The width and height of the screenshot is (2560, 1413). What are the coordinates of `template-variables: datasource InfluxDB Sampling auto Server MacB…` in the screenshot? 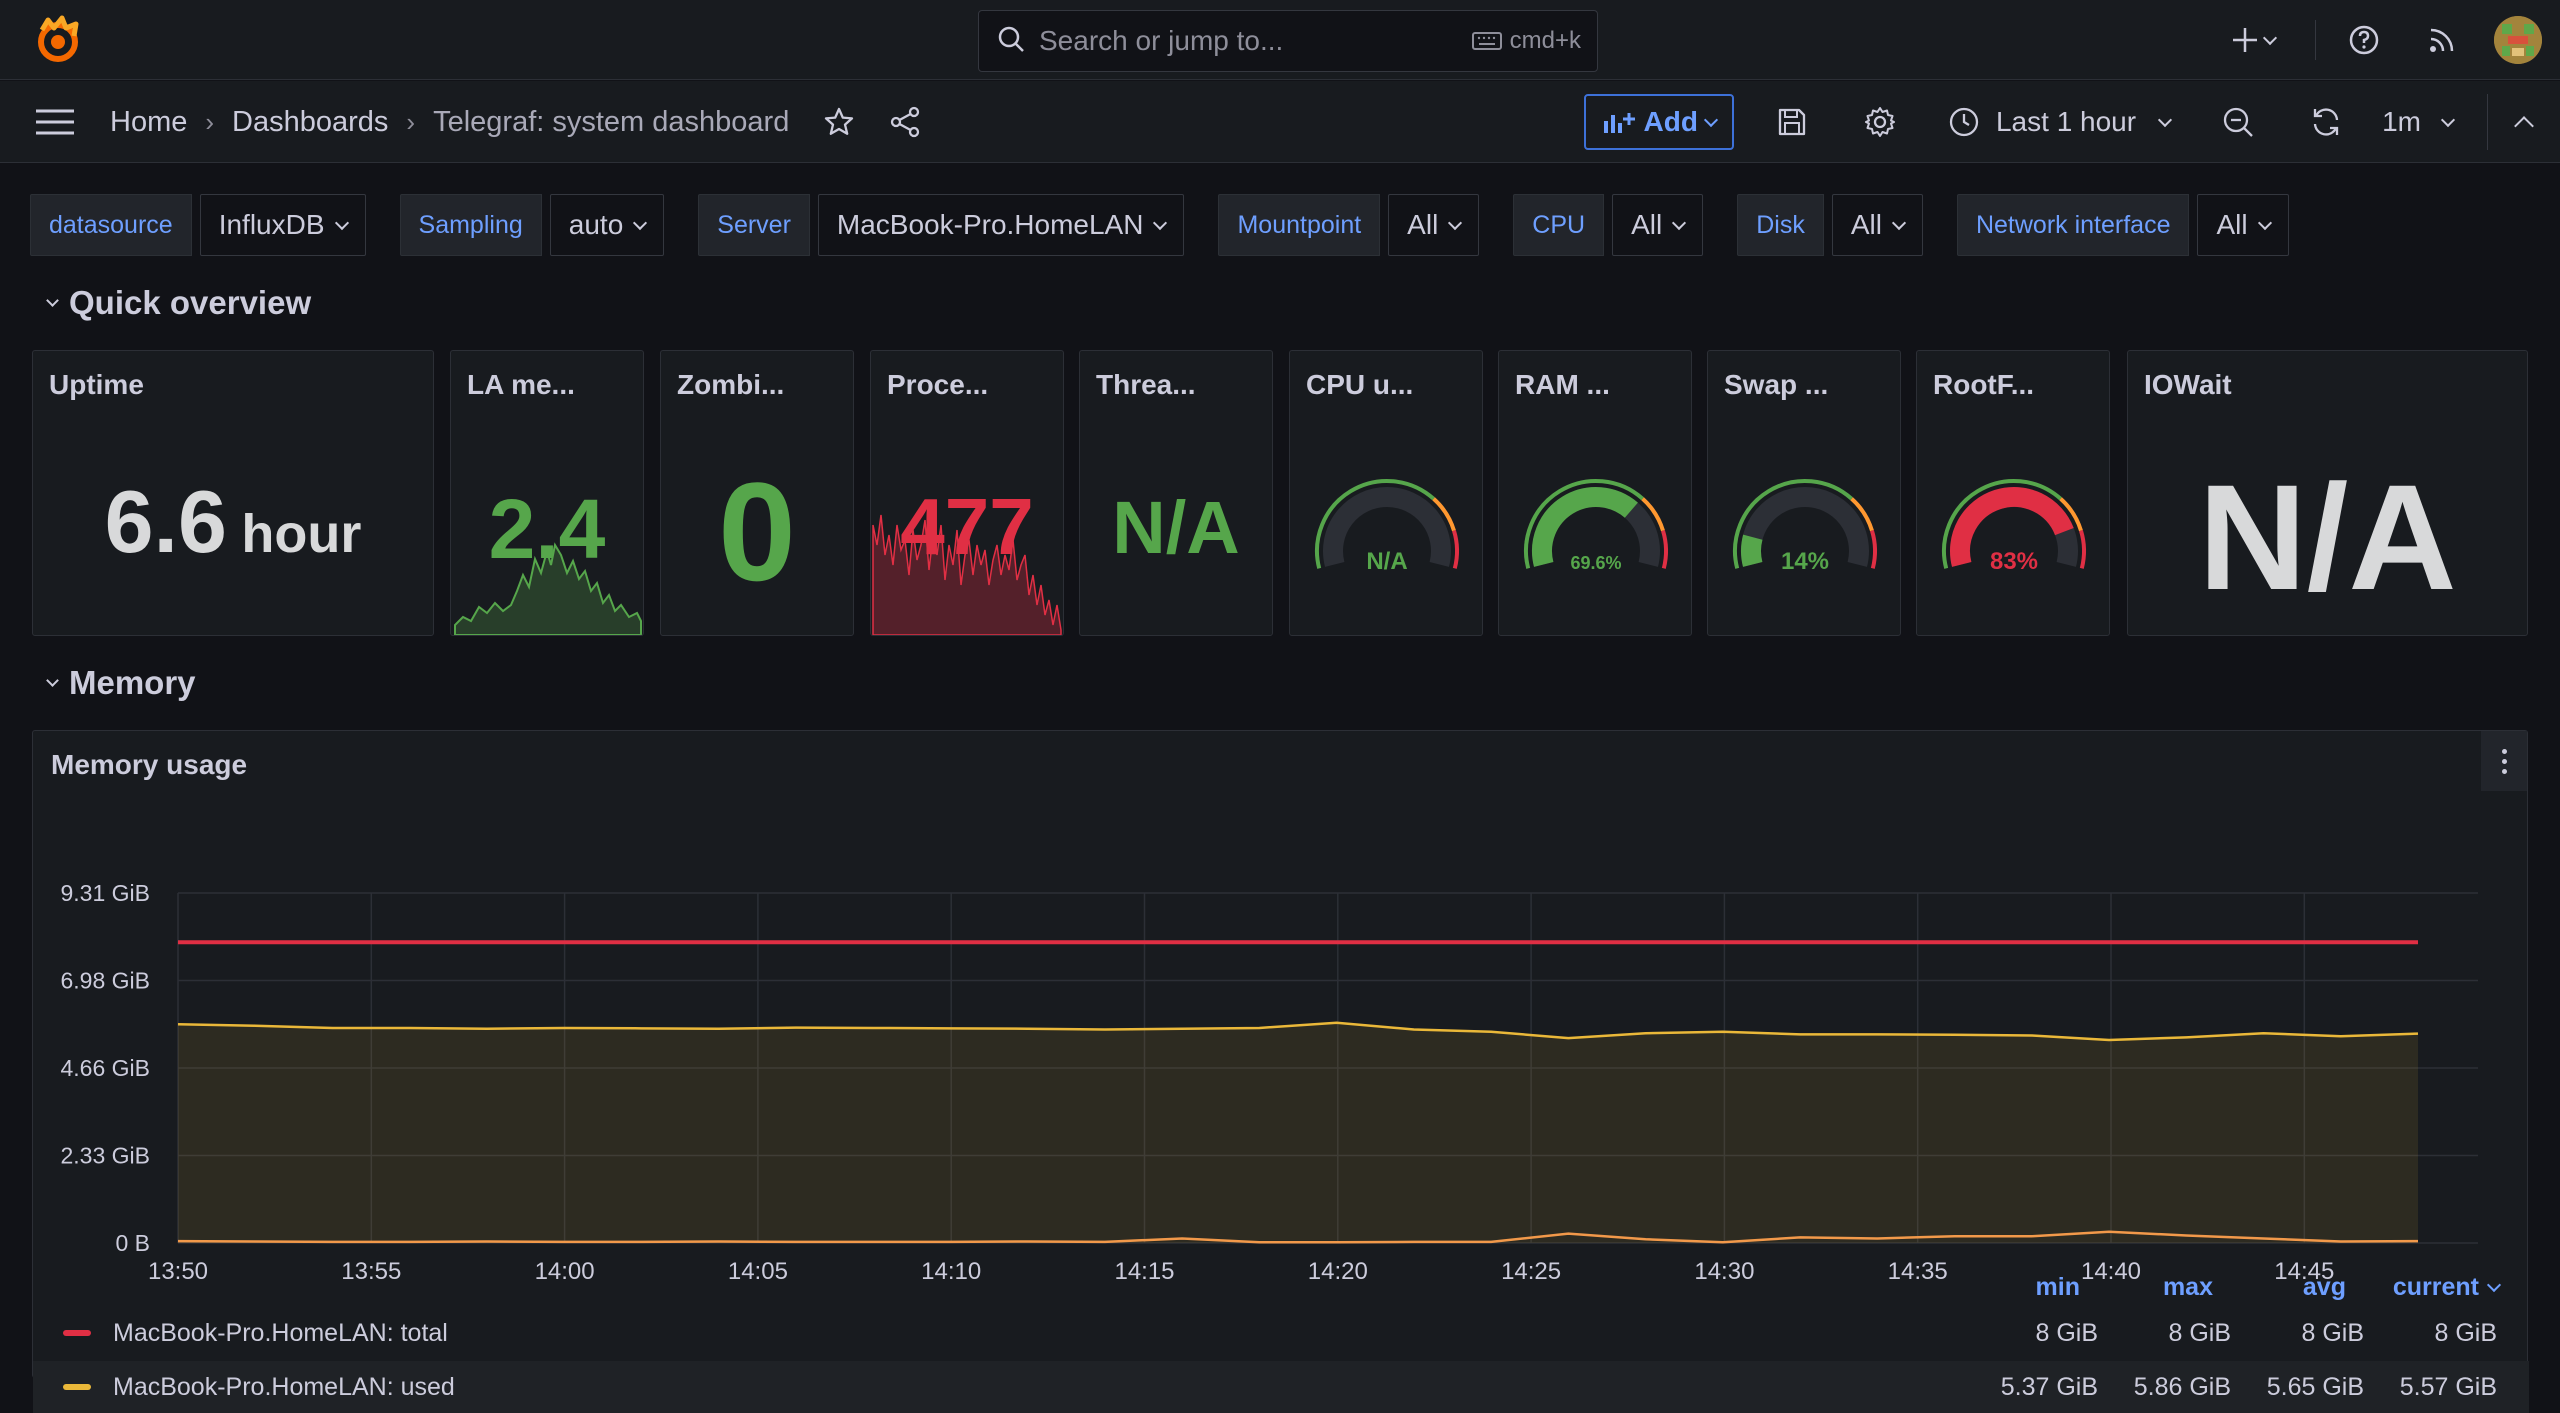 It's located at (1176, 225).